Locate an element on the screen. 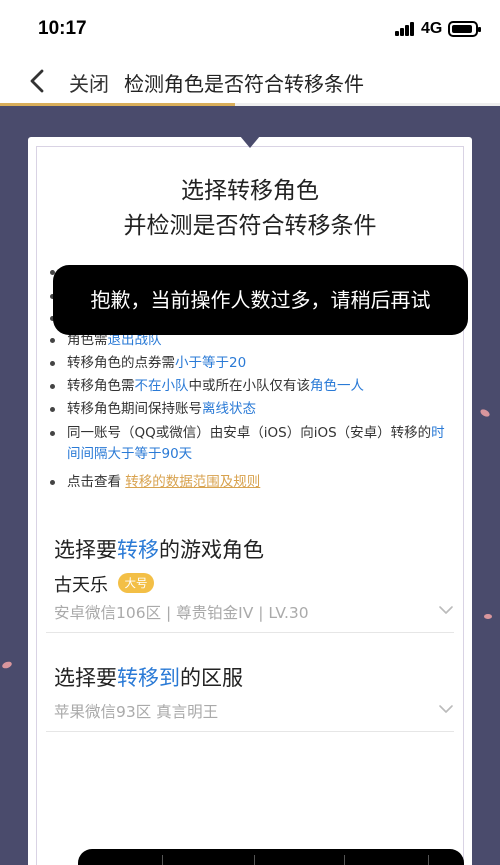 The width and height of the screenshot is (500, 865). server-value: 苹果微信93区 真言明王 is located at coordinates (136, 712).